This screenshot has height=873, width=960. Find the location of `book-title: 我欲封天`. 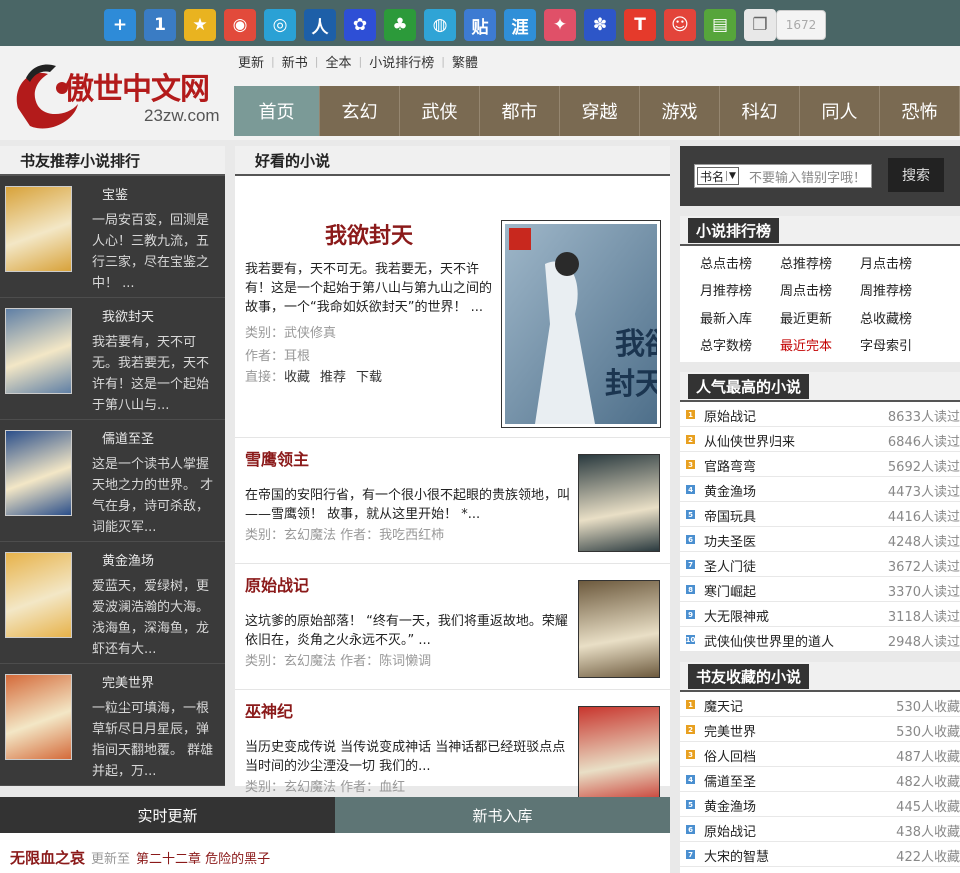

book-title: 我欲封天 is located at coordinates (128, 315).